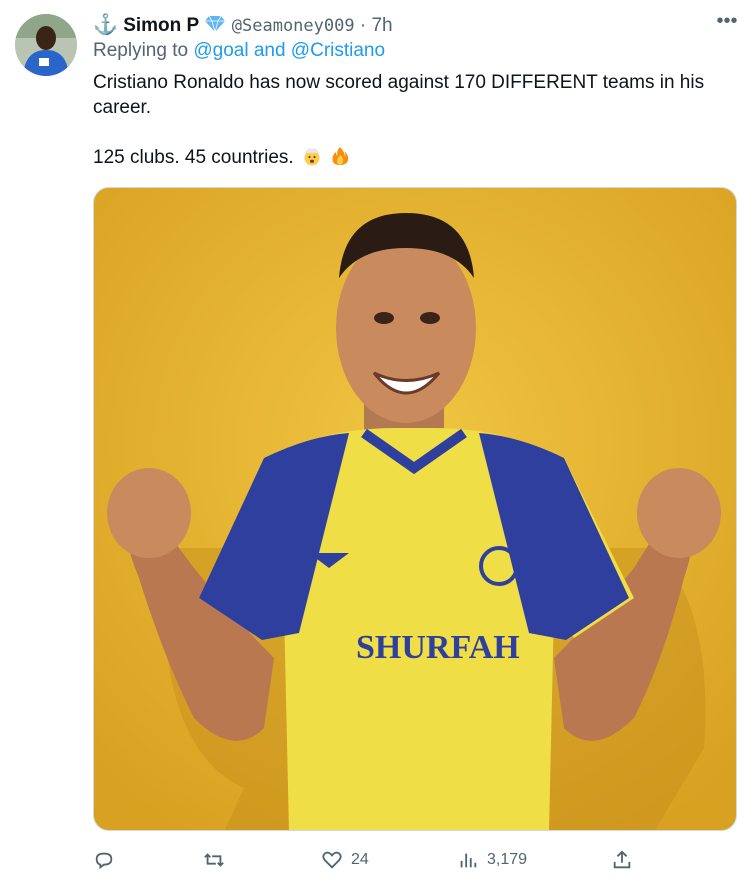  I want to click on view-count: 3,179, so click(507, 859).